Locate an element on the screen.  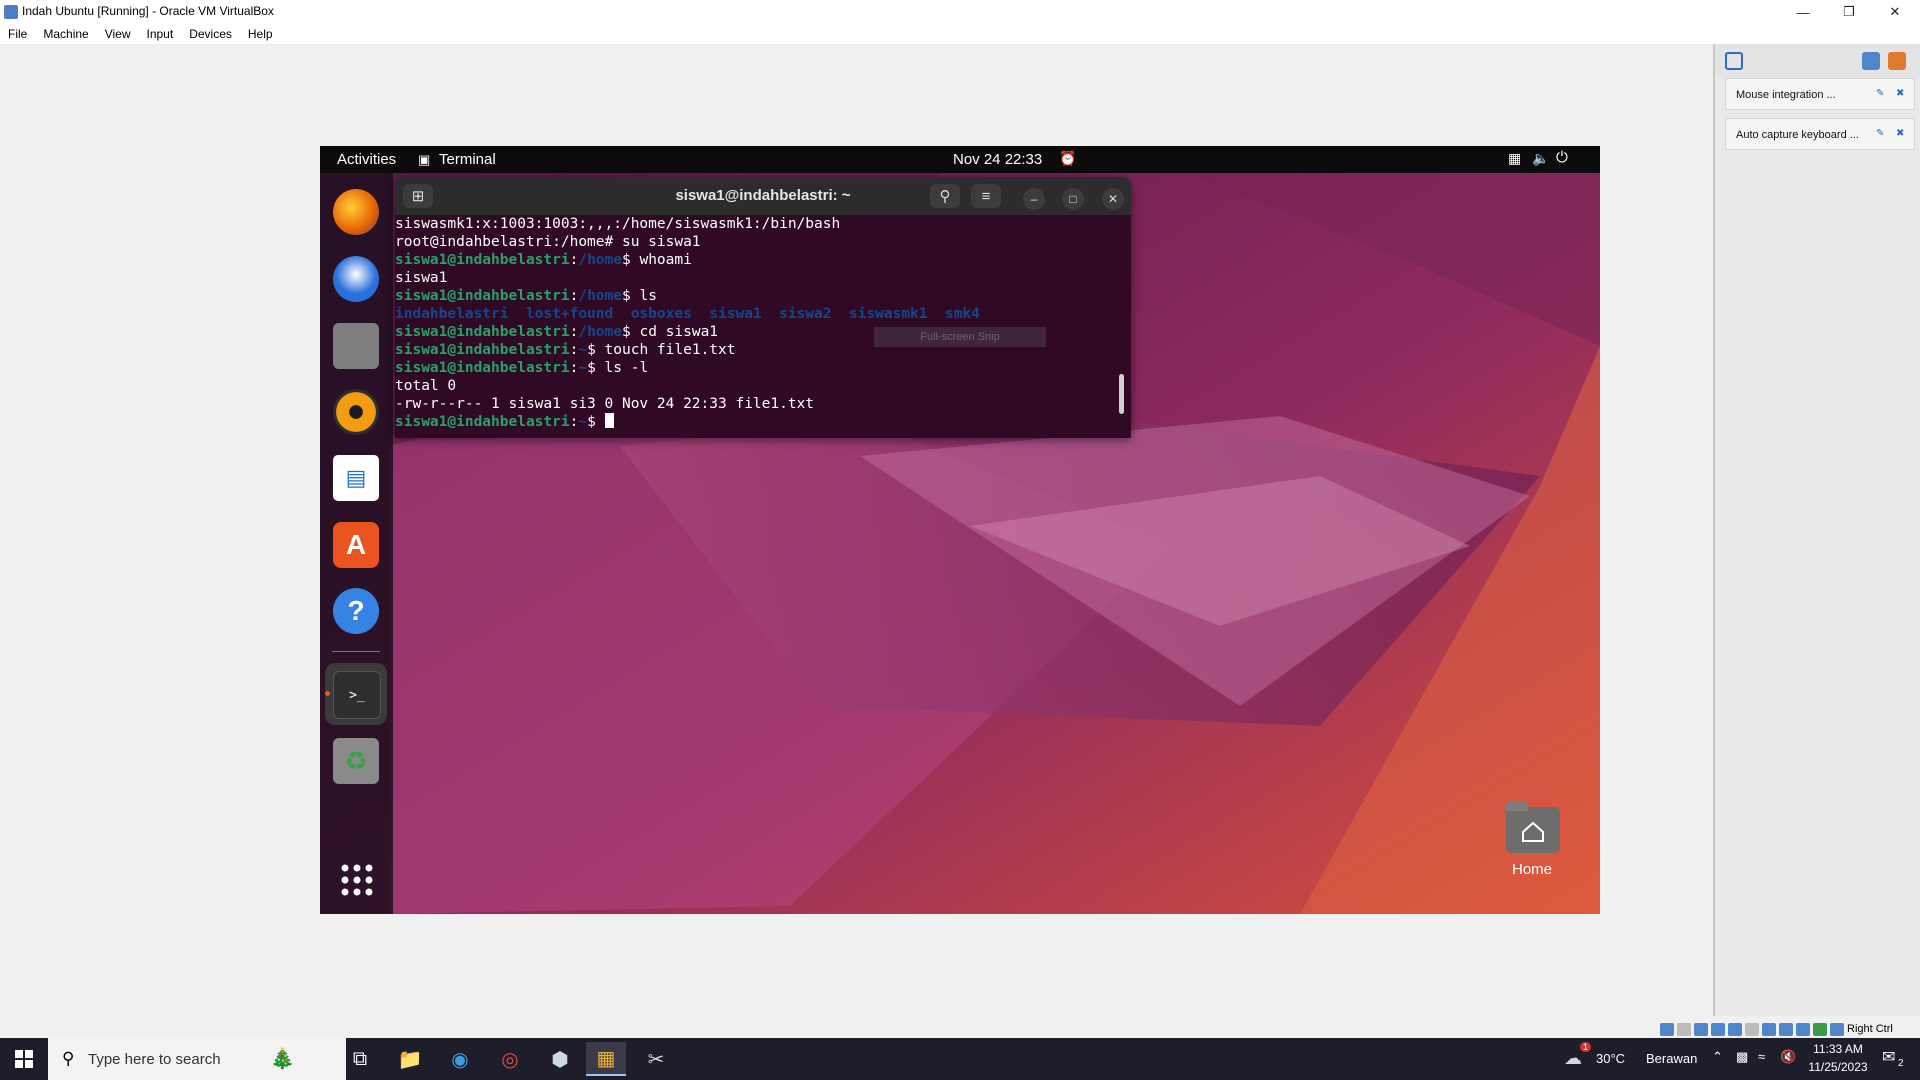
menu-input: Input is located at coordinates (160, 34).